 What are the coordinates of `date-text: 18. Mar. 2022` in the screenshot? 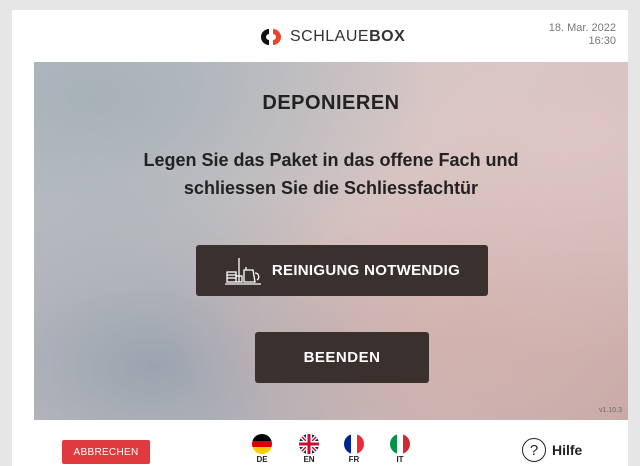 It's located at (582, 28).